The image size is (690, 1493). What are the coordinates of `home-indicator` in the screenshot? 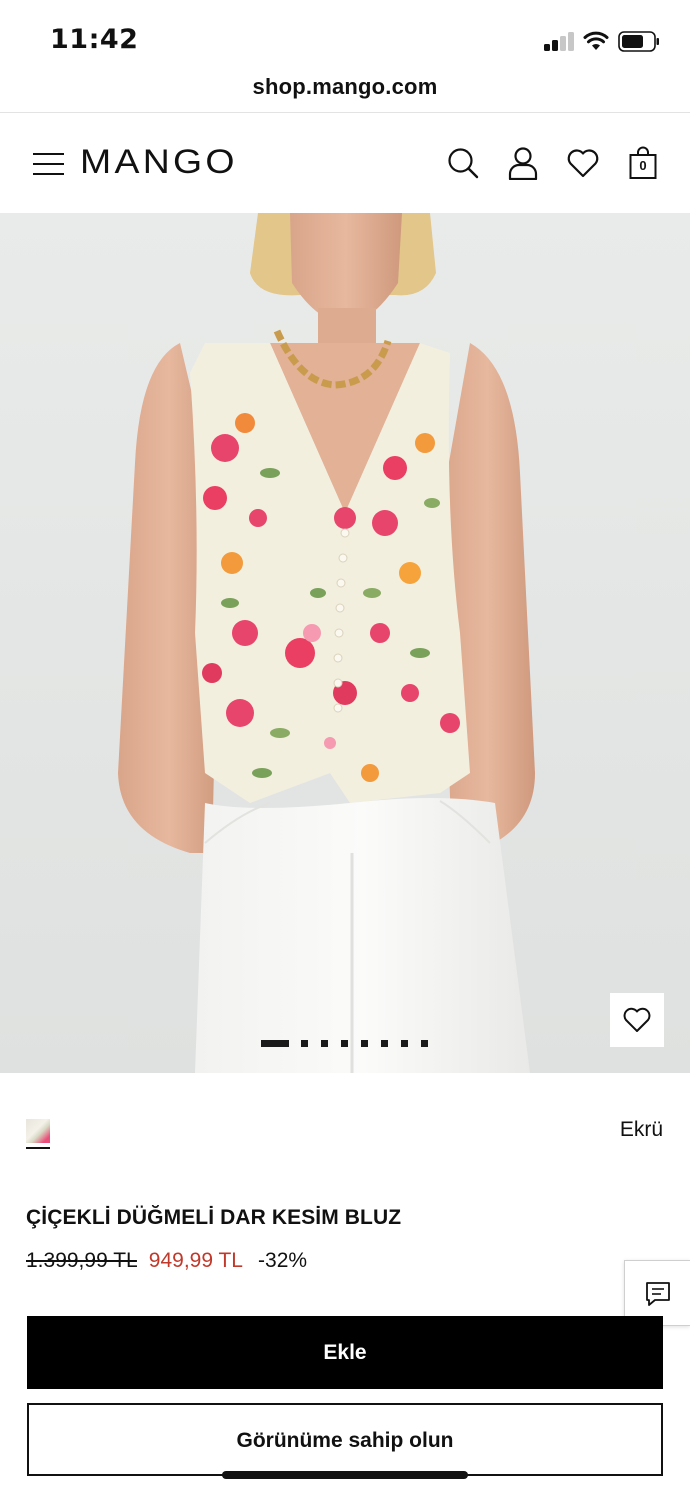 It's located at (345, 1475).